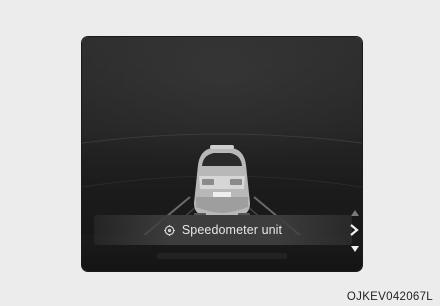 Image resolution: width=440 pixels, height=306 pixels. Describe the element at coordinates (354, 230) in the screenshot. I see `chevron-right-icon` at that location.